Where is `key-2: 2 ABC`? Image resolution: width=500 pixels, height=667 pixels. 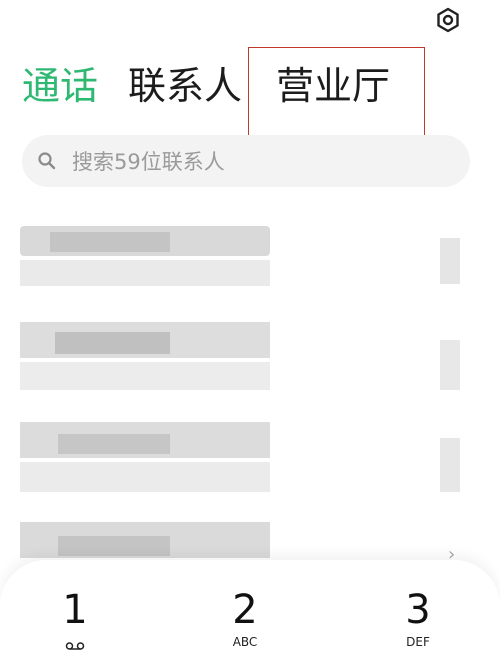
key-2: 2 ABC is located at coordinates (245, 619).